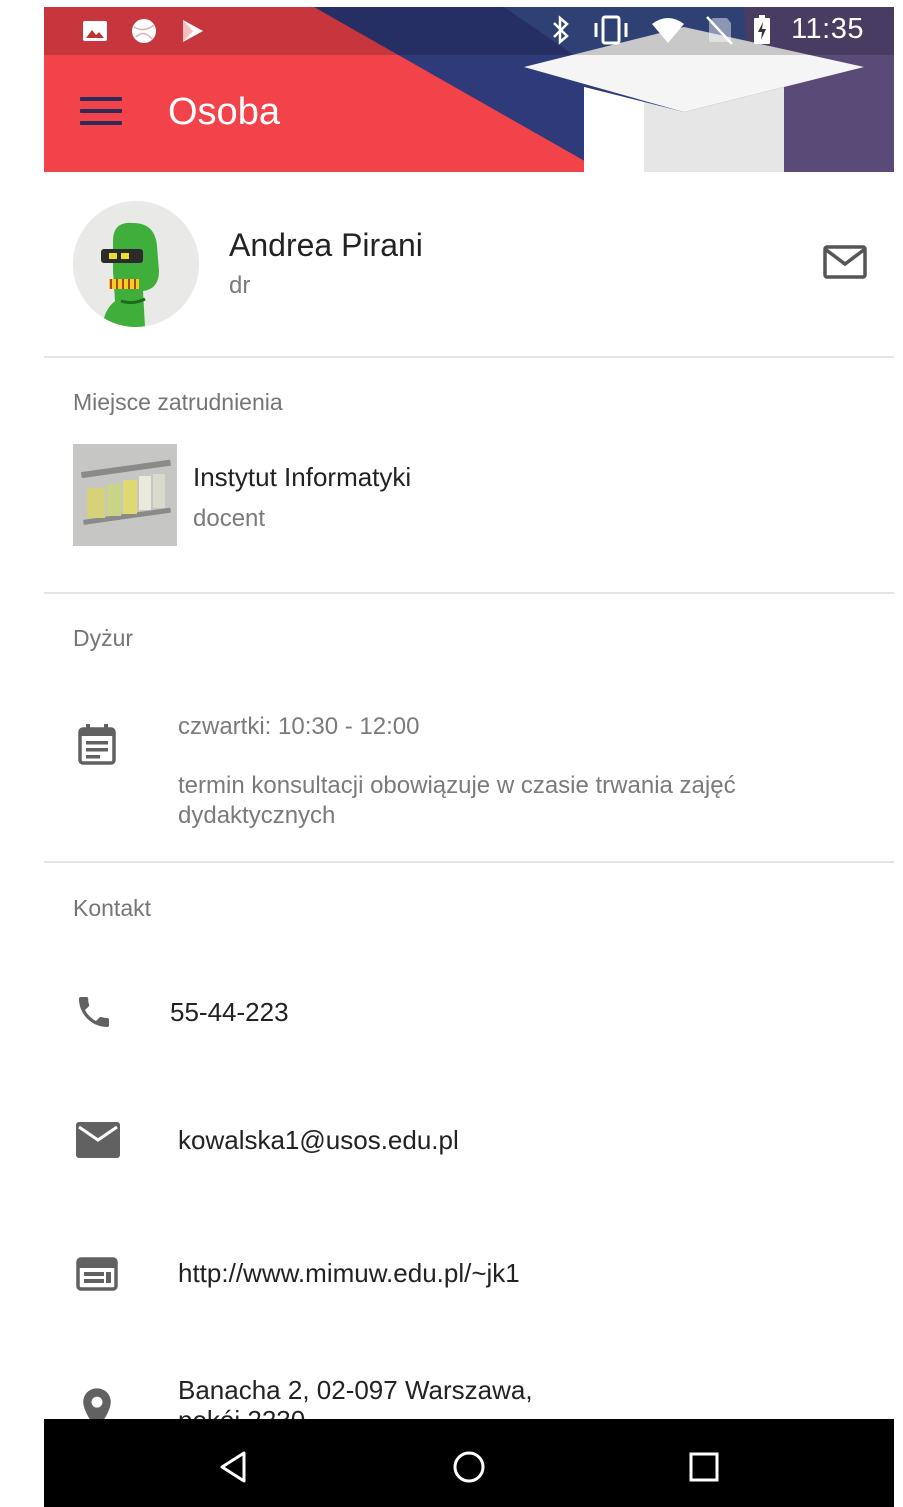 This screenshot has height=1507, width=903. What do you see at coordinates (668, 30) in the screenshot?
I see `wifi-icon` at bounding box center [668, 30].